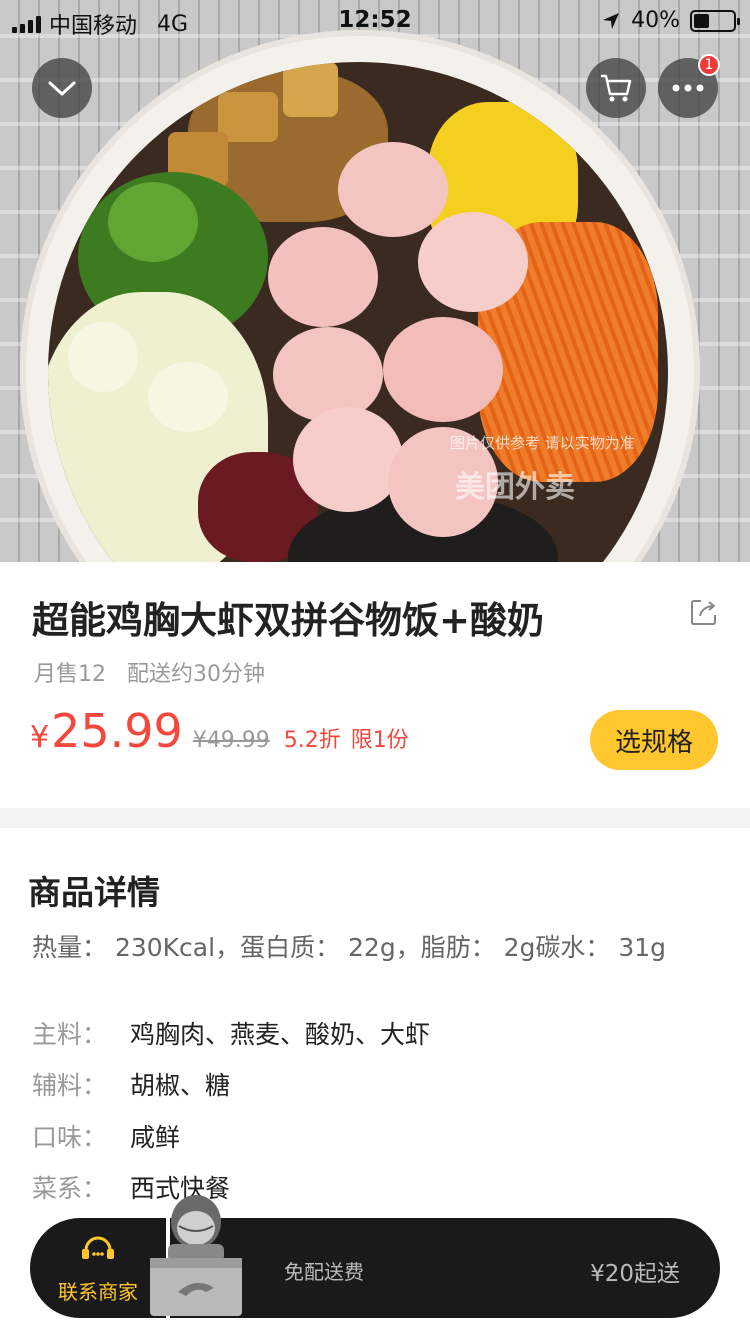  Describe the element at coordinates (180, 1085) in the screenshot. I see `detail-value: 胡椒、糖` at that location.